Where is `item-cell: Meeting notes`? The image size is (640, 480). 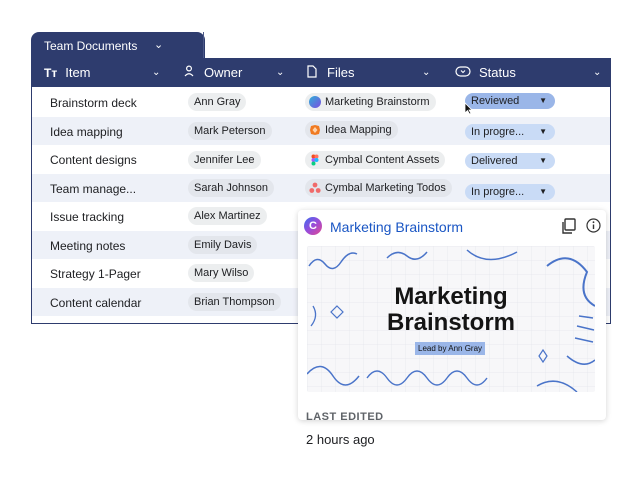
item-cell: Meeting notes is located at coordinates (88, 245).